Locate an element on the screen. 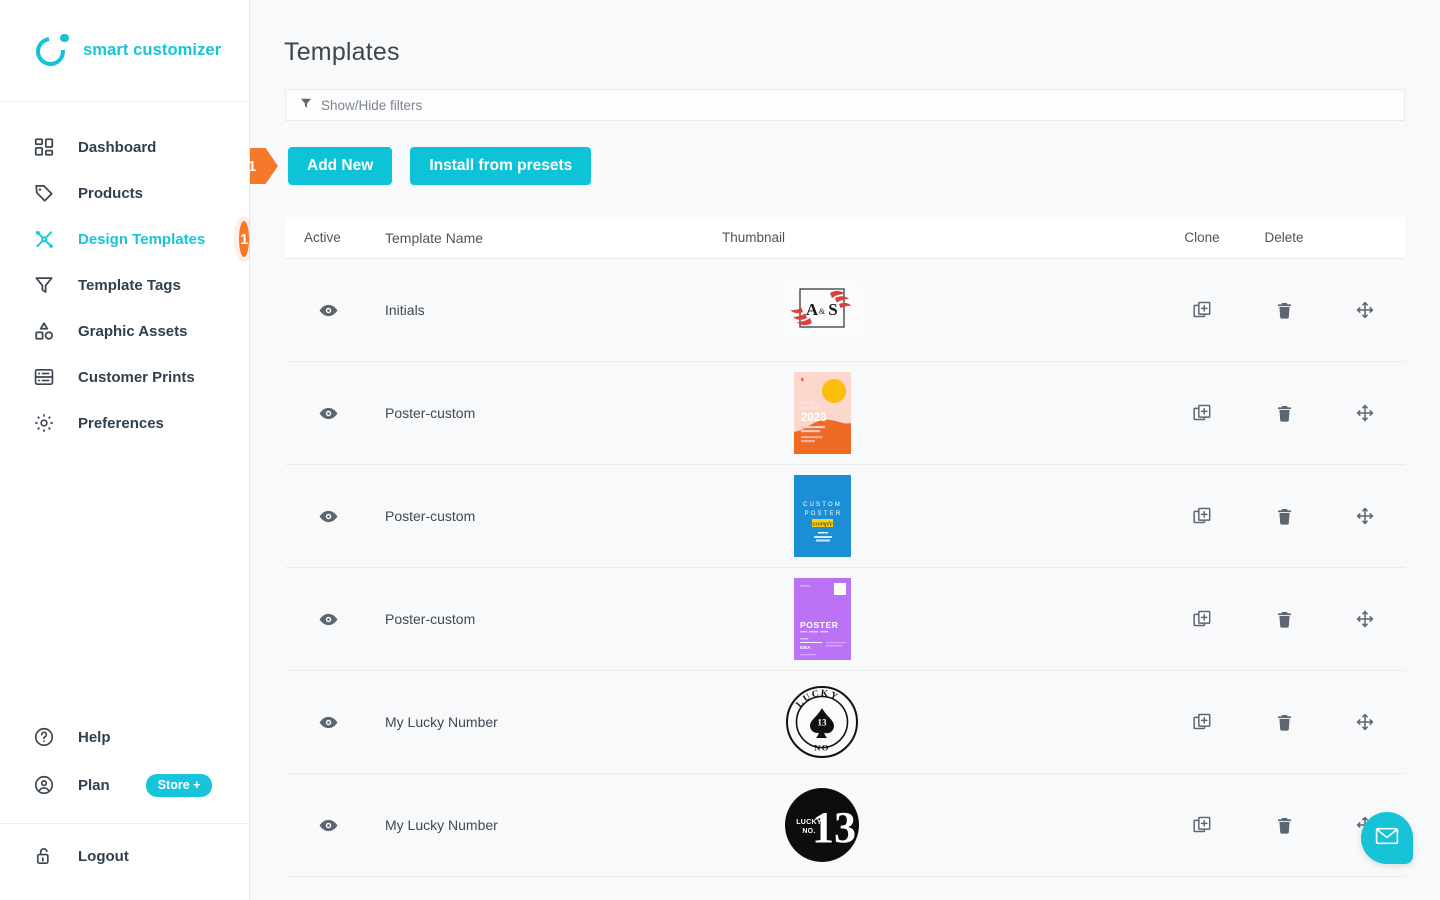 This screenshot has height=900, width=1440. sidebar-footer: Help Plan Store + Logout is located at coordinates (124, 806).